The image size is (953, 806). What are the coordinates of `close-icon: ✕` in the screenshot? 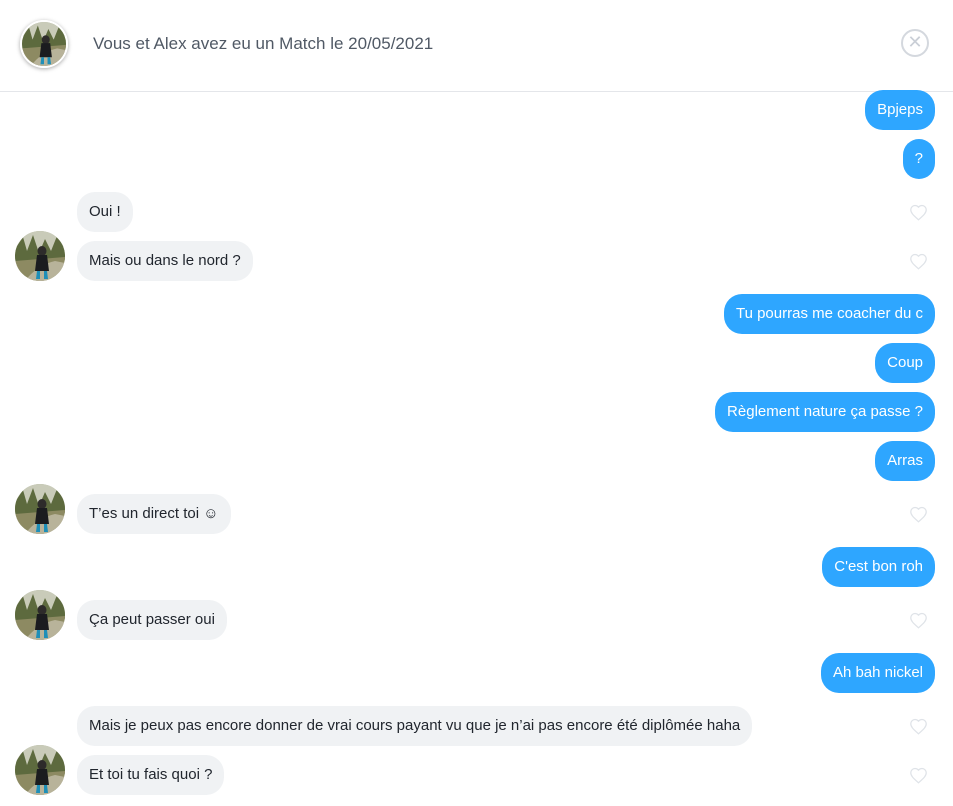 It's located at (915, 43).